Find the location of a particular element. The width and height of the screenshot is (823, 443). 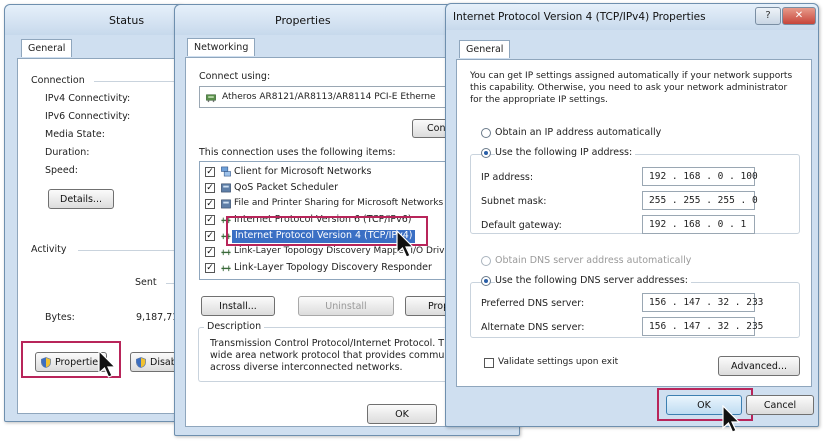

ip-address-label: IP address: is located at coordinates (507, 177).